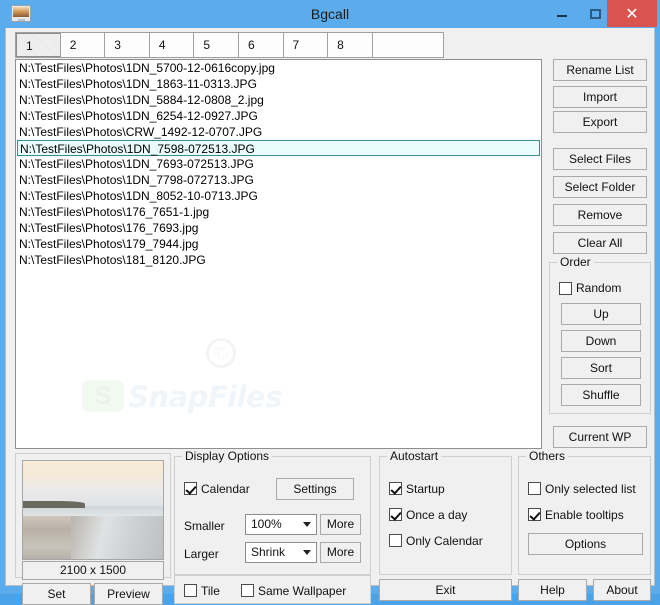  Describe the element at coordinates (350, 45) in the screenshot. I see `tab-8: 8` at that location.